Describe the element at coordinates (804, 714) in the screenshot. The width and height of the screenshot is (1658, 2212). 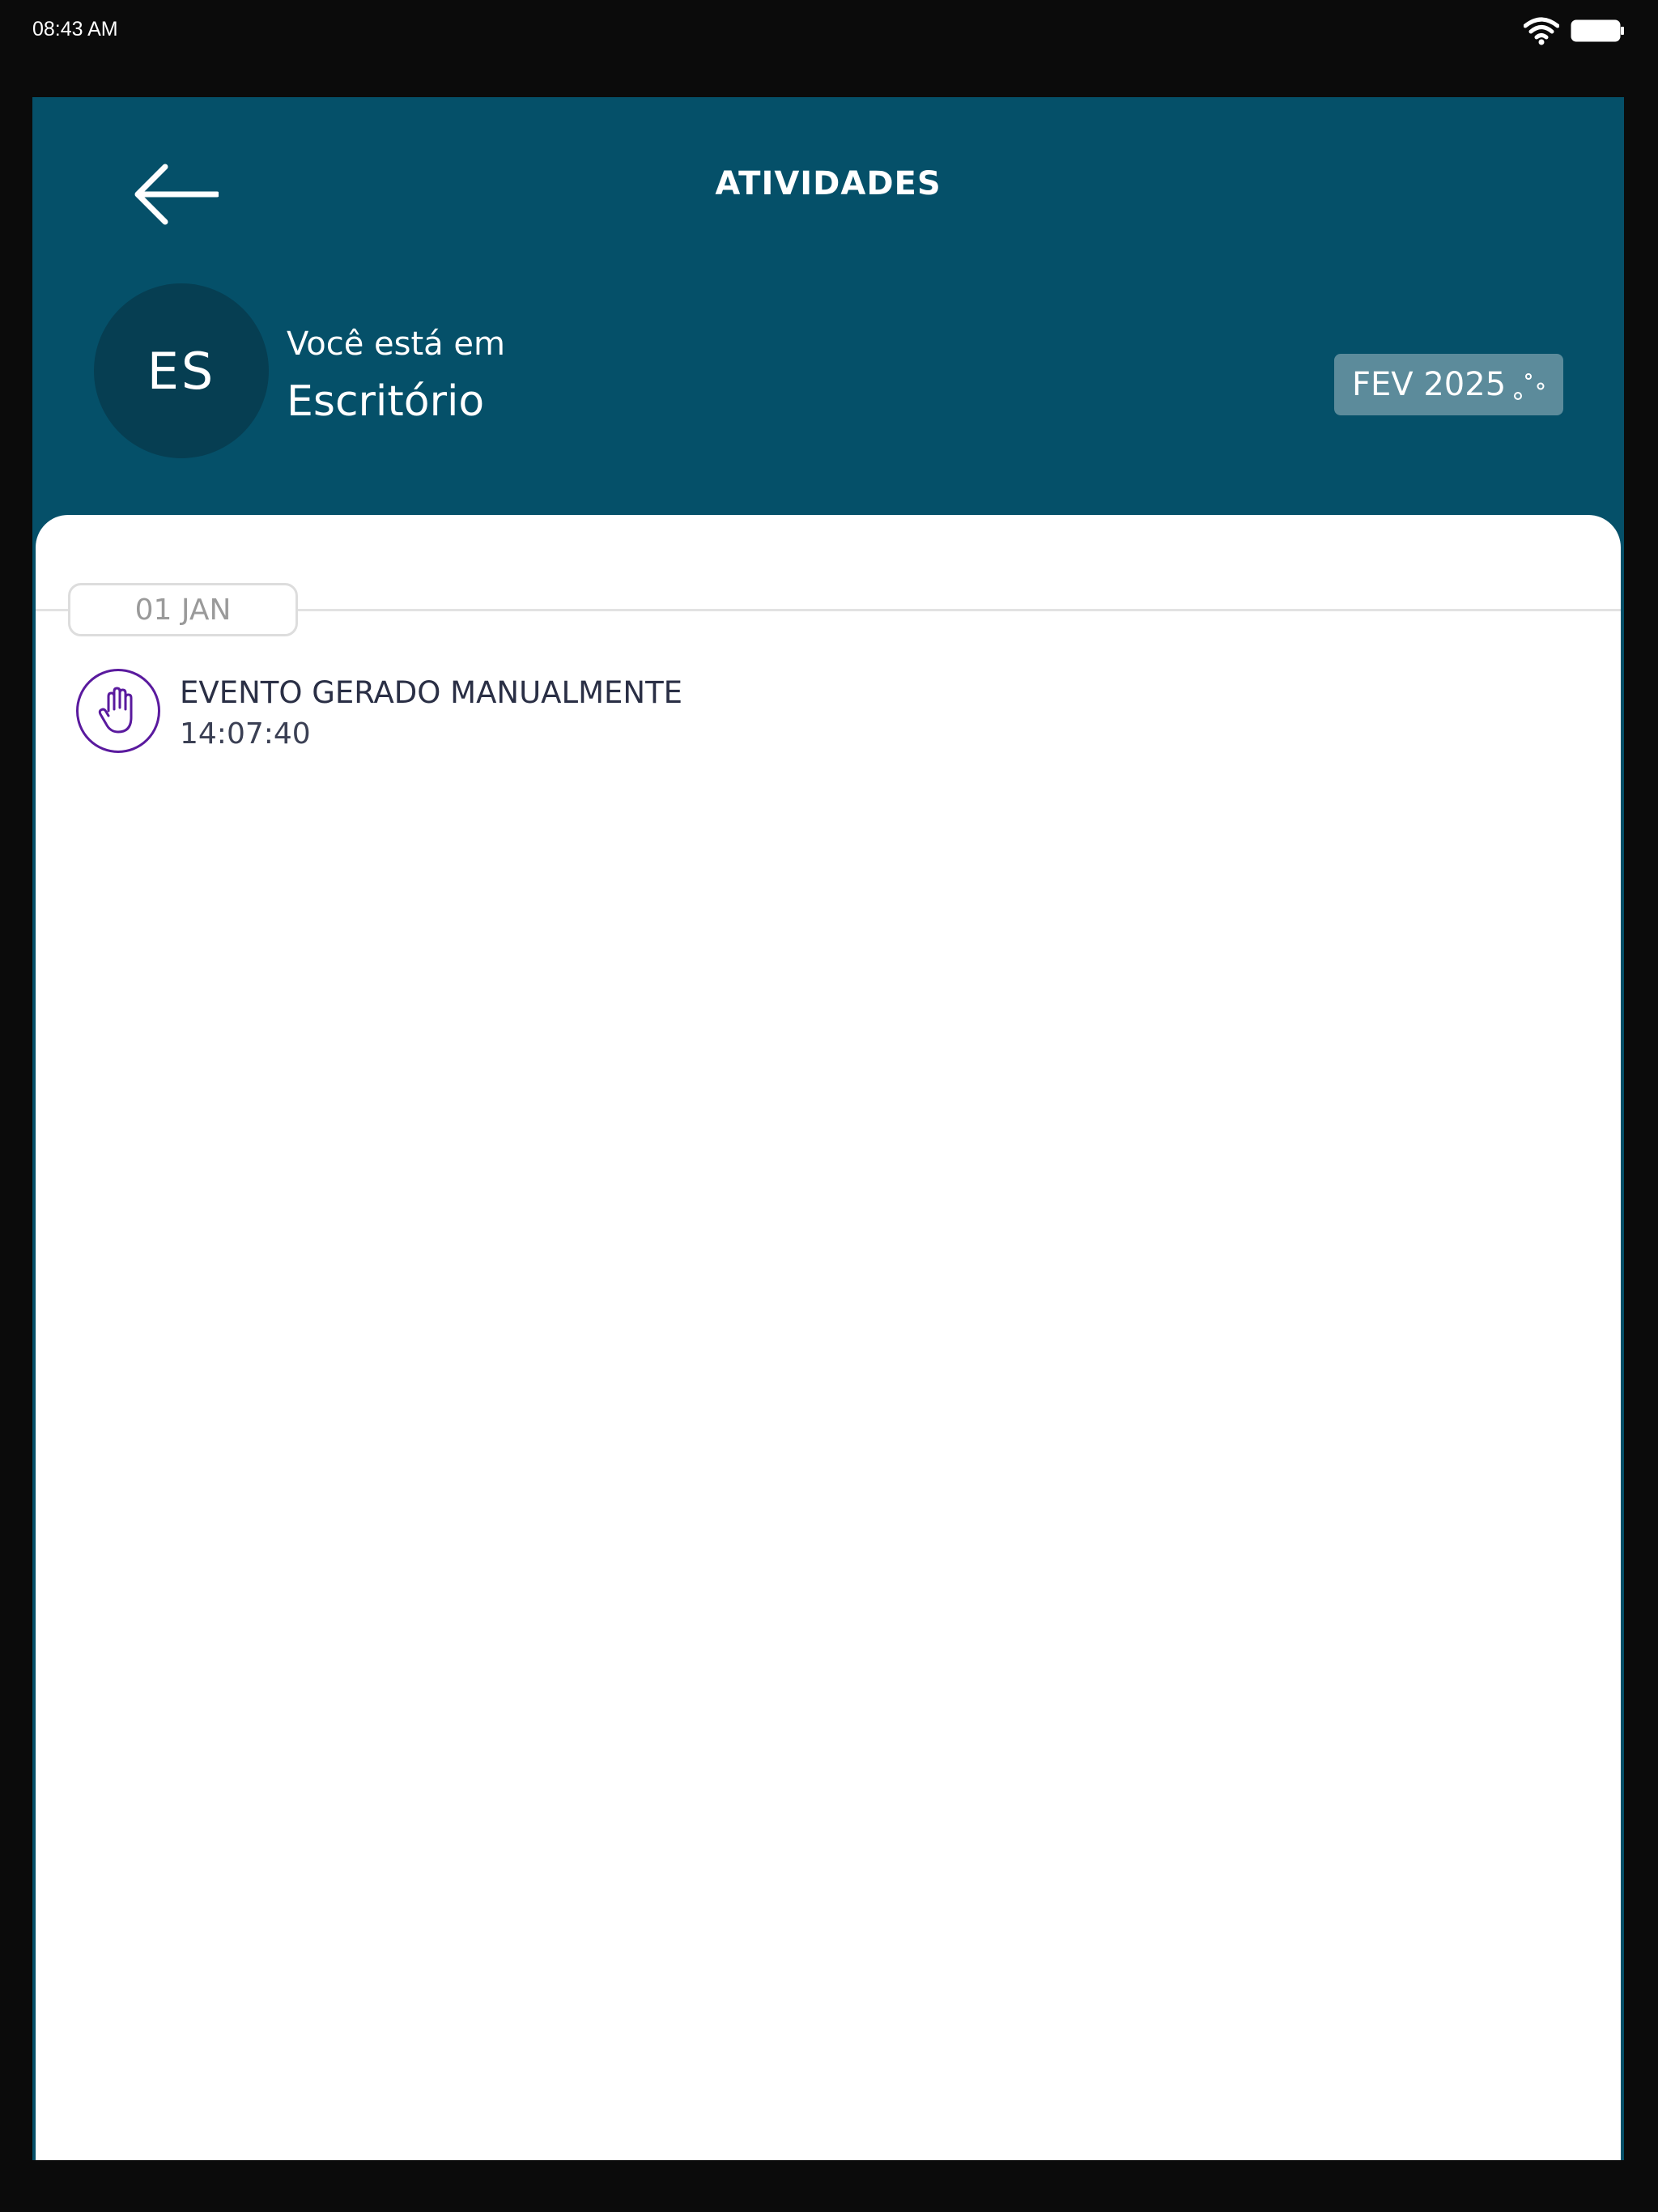
I see `list-item: EVENTO GERADO MANUALMENTE 14:07:40` at that location.